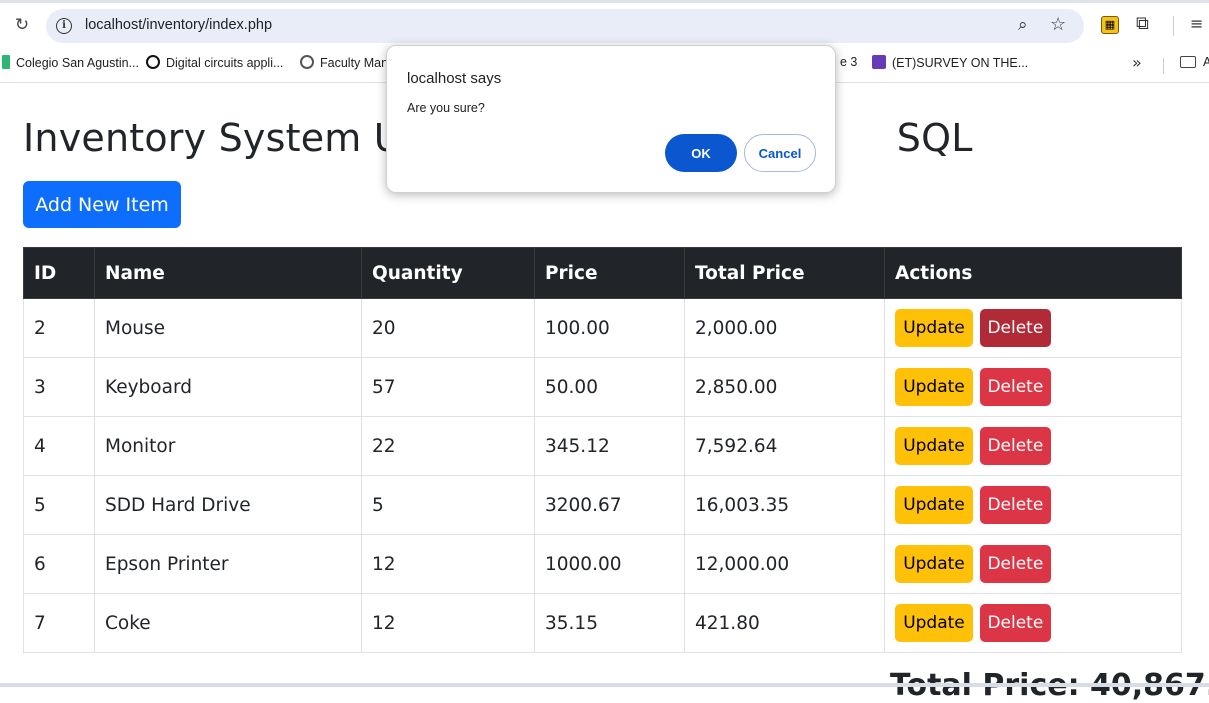 Image resolution: width=1209 pixels, height=703 pixels. What do you see at coordinates (228, 328) in the screenshot?
I see `cell-name: Mouse` at bounding box center [228, 328].